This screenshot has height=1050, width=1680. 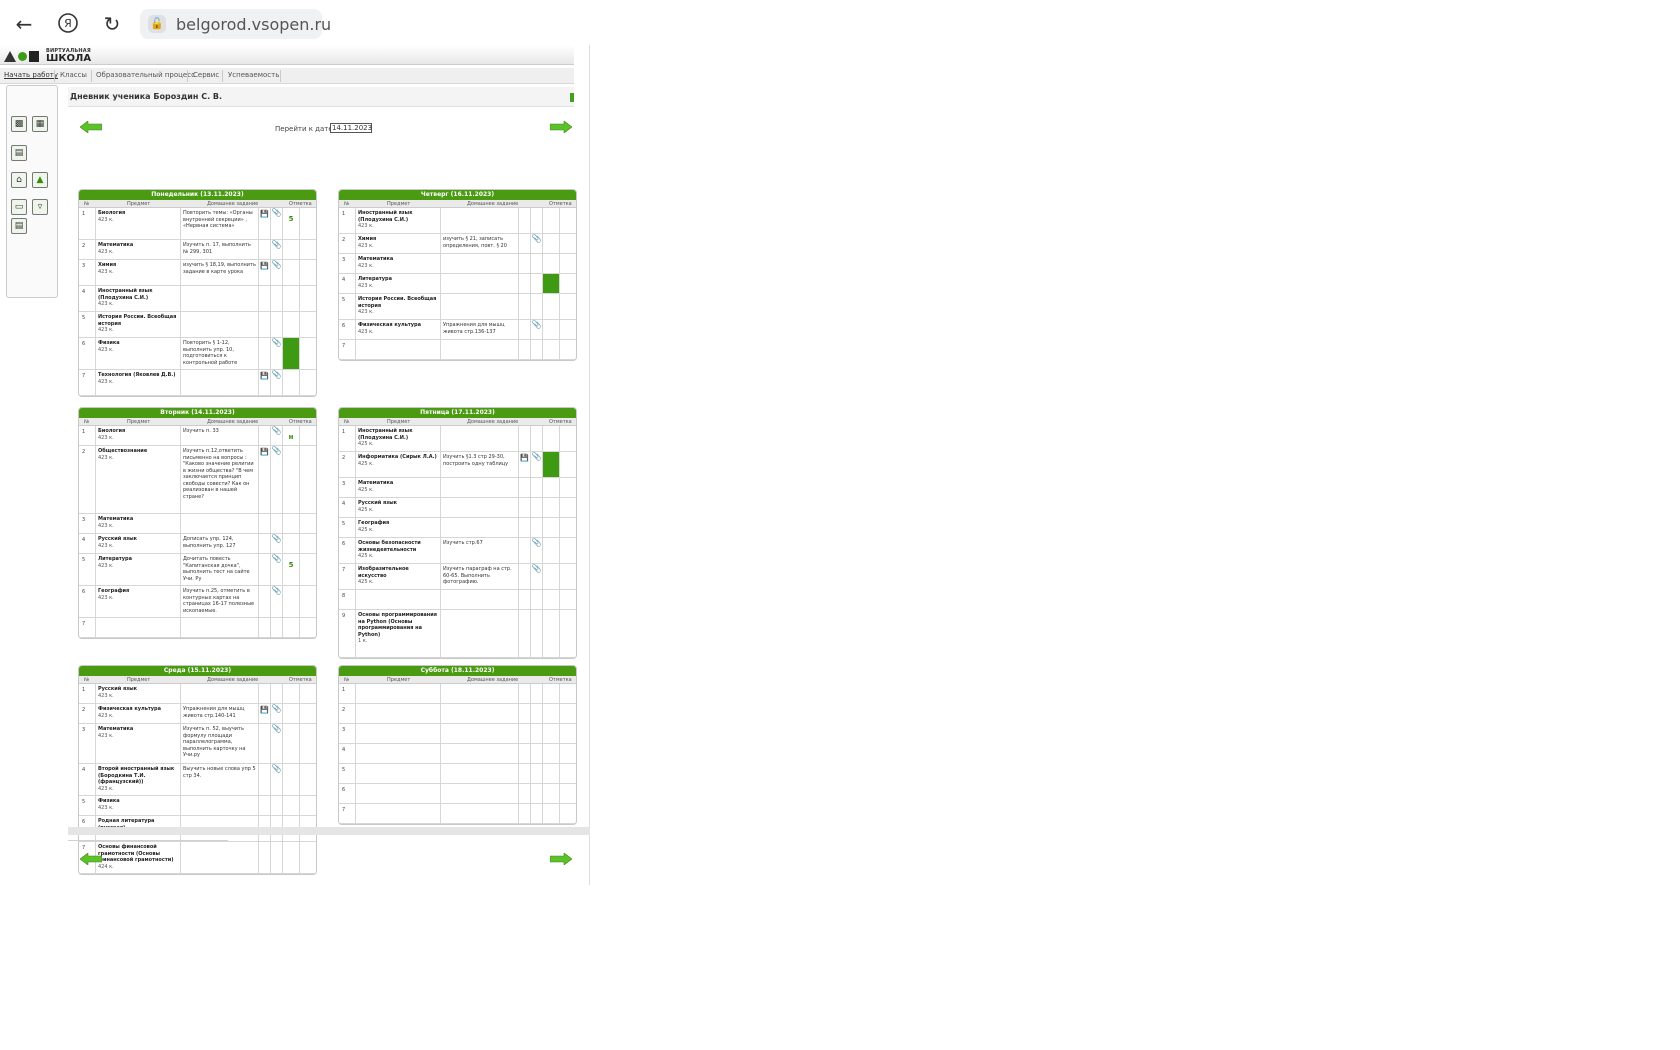 What do you see at coordinates (398, 306) in the screenshot?
I see `lesson-subject-cell: История России. Всеобщая история 423 к.` at bounding box center [398, 306].